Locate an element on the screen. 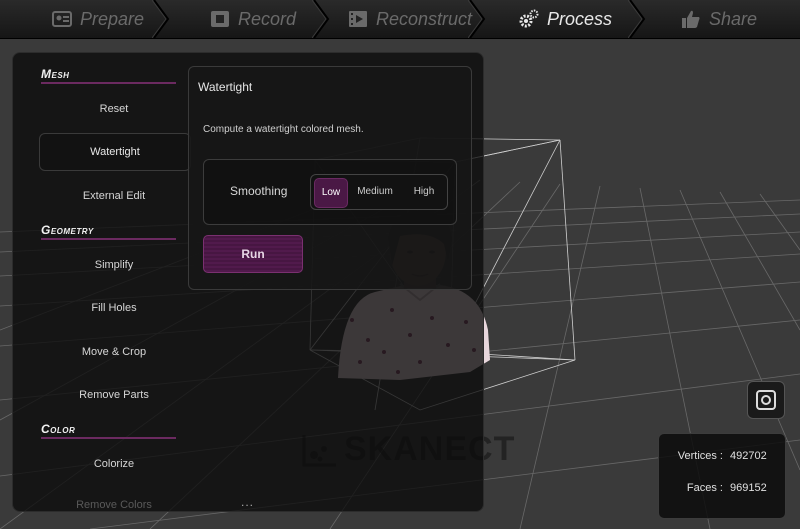 The width and height of the screenshot is (800, 529). smoothing-selector: Low Medium High is located at coordinates (379, 192).